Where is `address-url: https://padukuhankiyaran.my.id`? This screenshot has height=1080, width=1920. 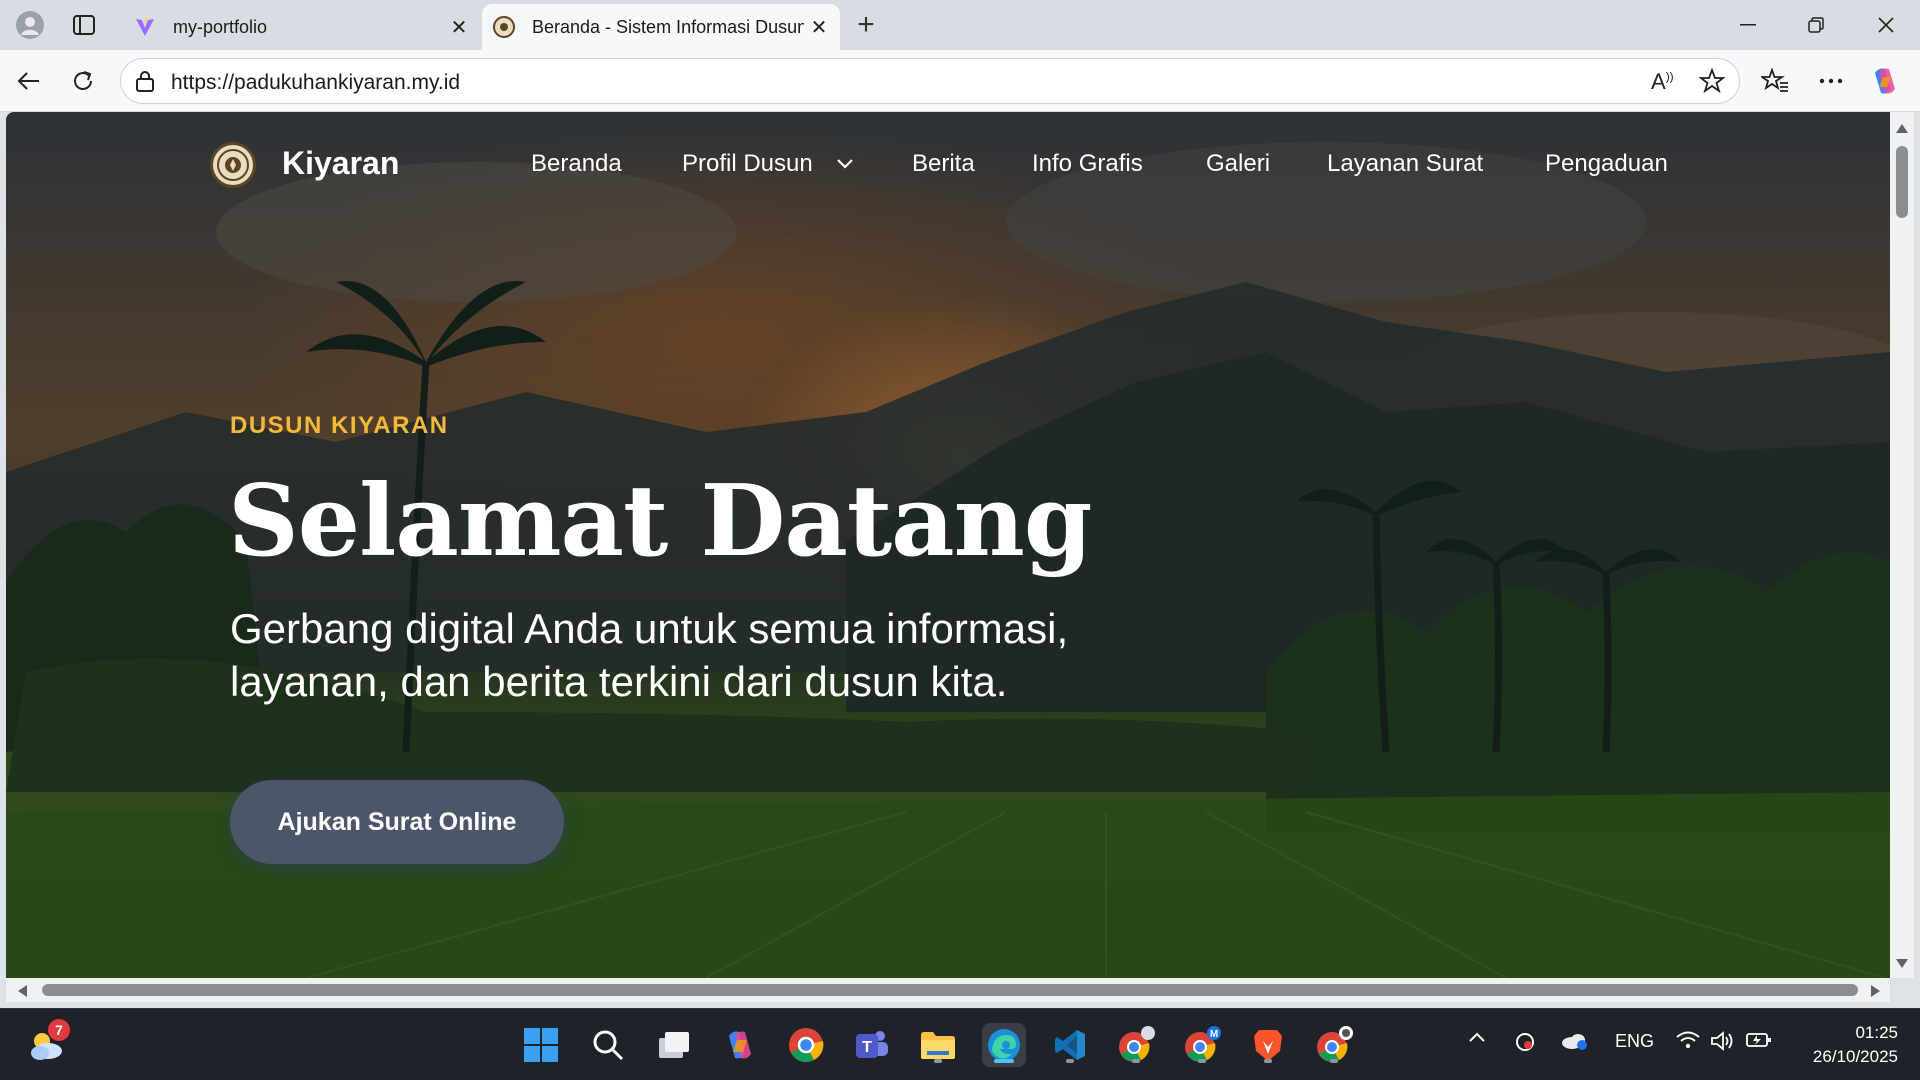 address-url: https://padukuhankiyaran.my.id is located at coordinates (315, 83).